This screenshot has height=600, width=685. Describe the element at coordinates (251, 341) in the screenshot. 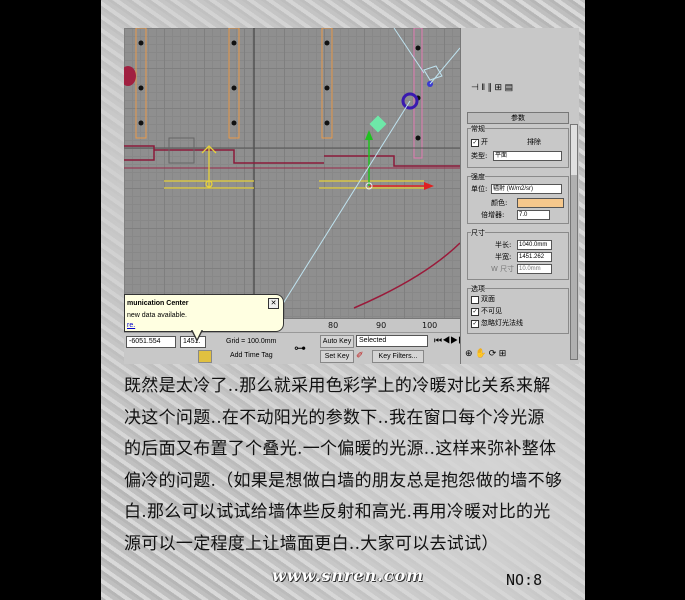

I see `grid-label: Grid = 100.0mm` at that location.